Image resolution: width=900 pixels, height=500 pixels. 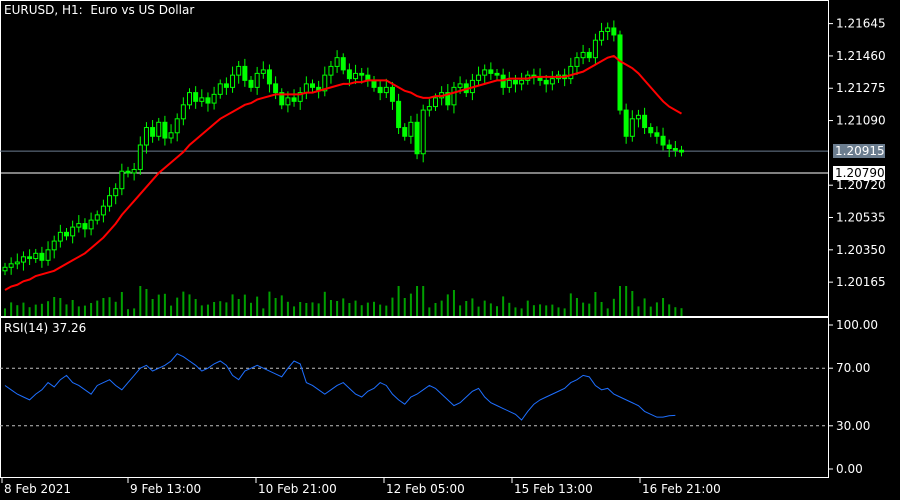 What do you see at coordinates (681, 489) in the screenshot?
I see `time-axis-label: 16 Feb 21:00` at bounding box center [681, 489].